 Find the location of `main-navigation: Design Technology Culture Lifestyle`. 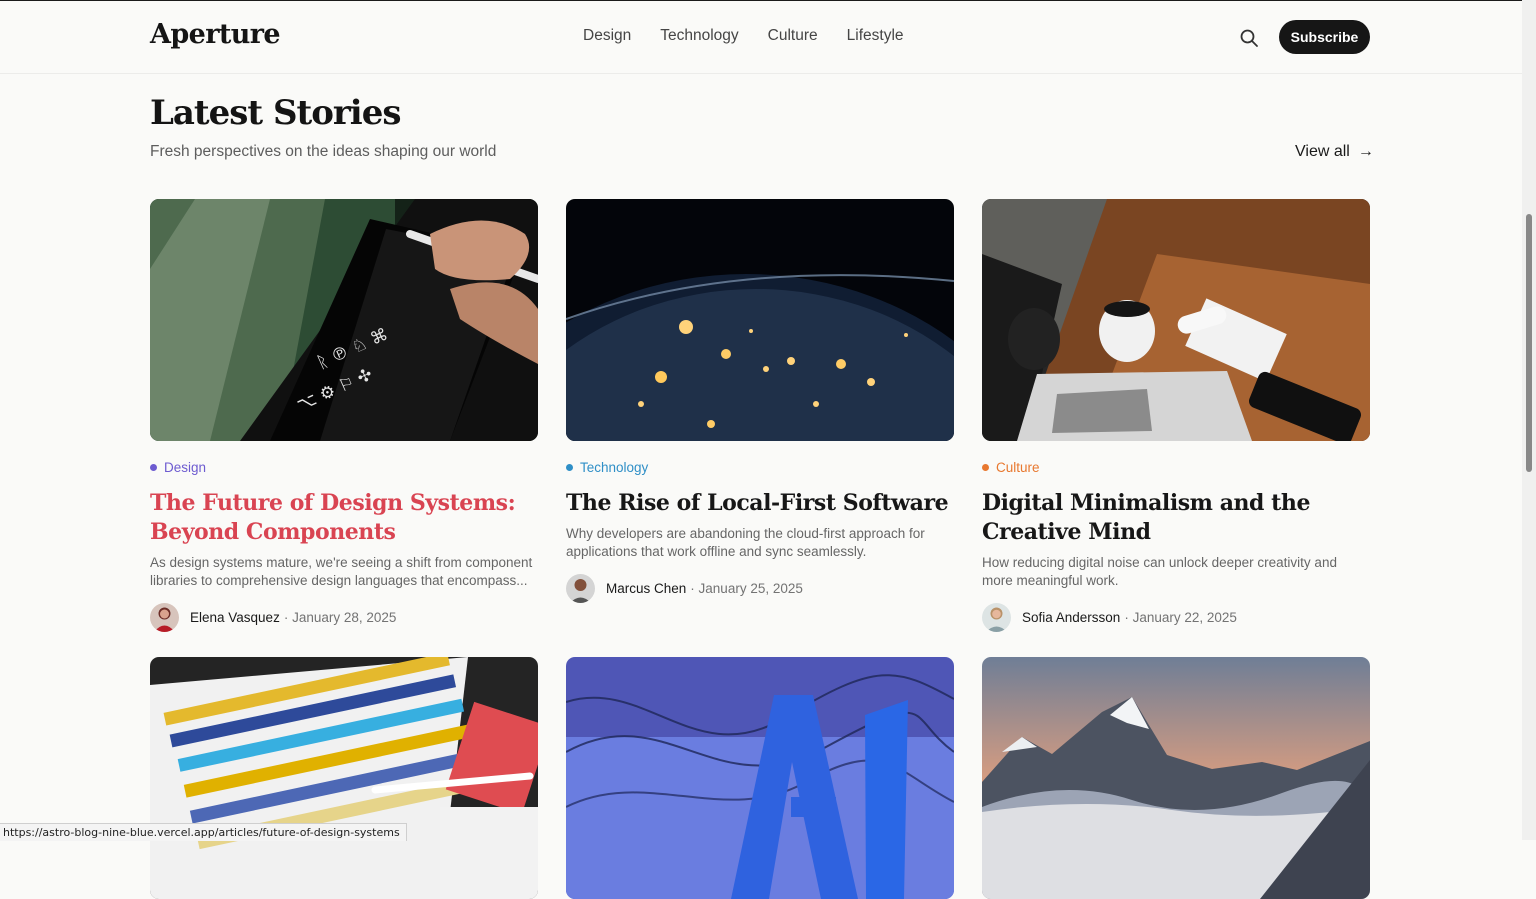

main-navigation: Design Technology Culture Lifestyle is located at coordinates (743, 36).